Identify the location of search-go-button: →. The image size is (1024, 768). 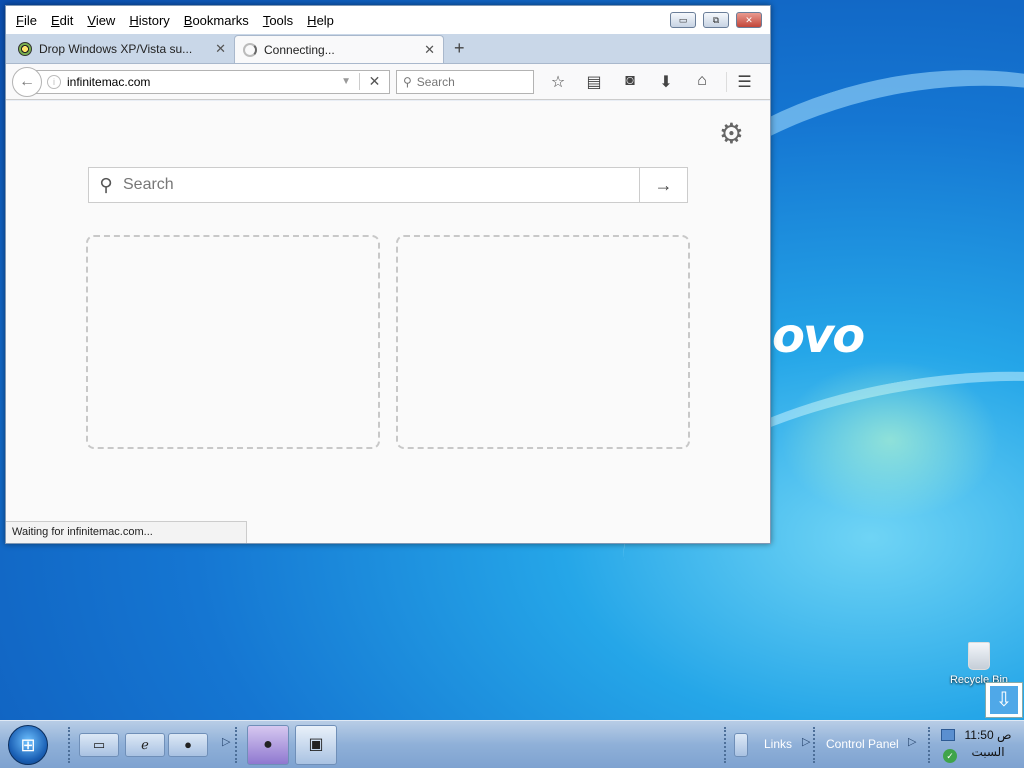
(663, 185).